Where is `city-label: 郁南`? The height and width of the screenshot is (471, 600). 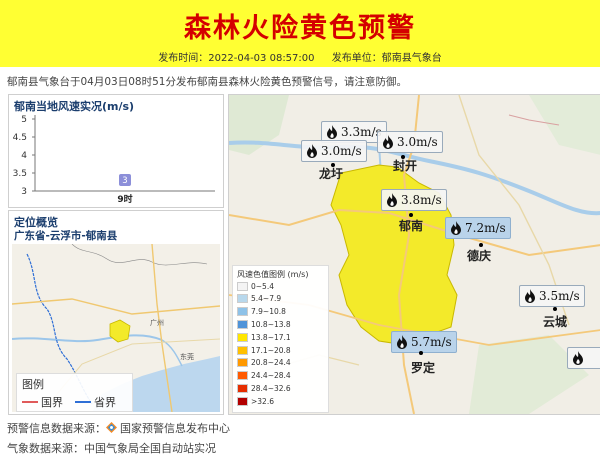
city-label: 郁南 is located at coordinates (411, 226).